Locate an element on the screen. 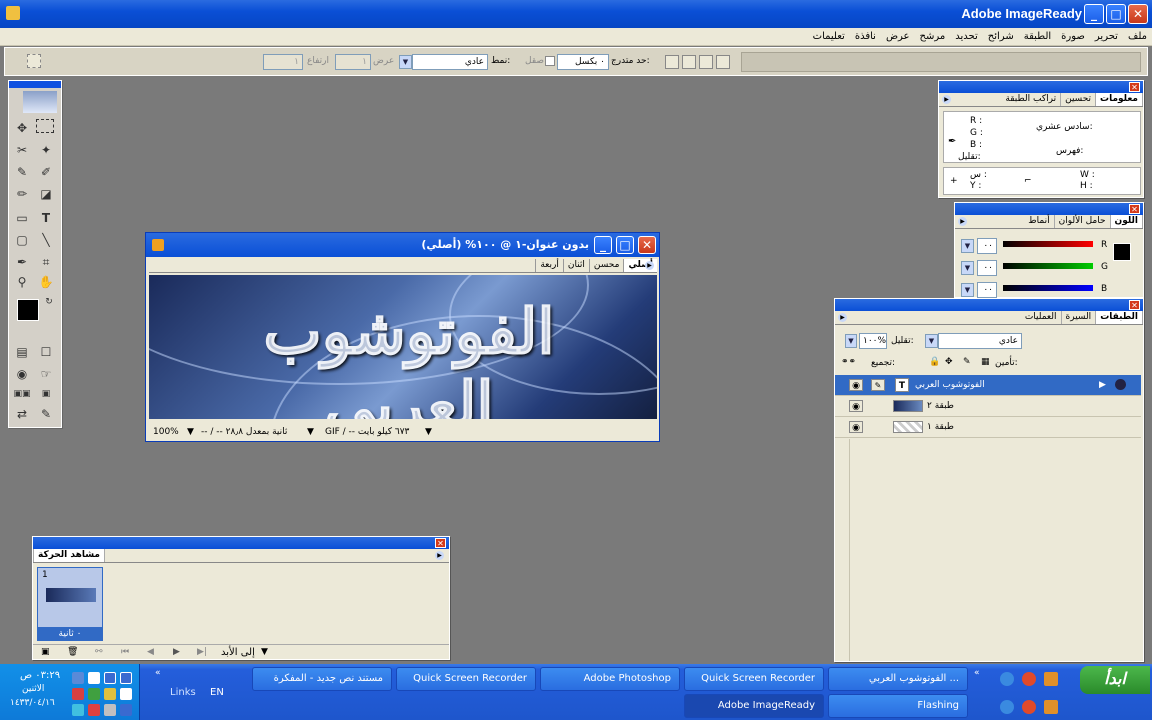 This screenshot has height=720, width=1152. taskbar-button: Flashing is located at coordinates (898, 706).